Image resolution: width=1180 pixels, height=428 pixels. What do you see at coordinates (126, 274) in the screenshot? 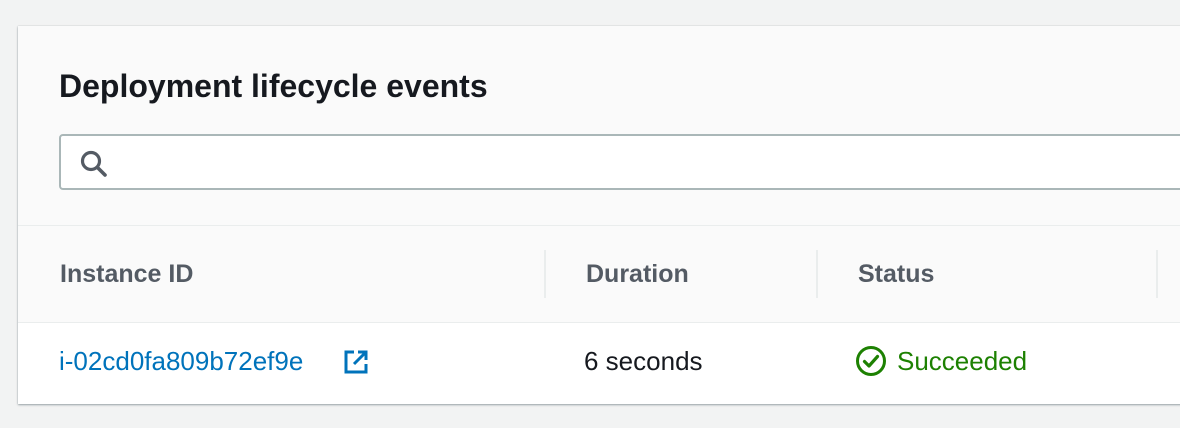
I see `column-header-instance-id: Instance ID` at bounding box center [126, 274].